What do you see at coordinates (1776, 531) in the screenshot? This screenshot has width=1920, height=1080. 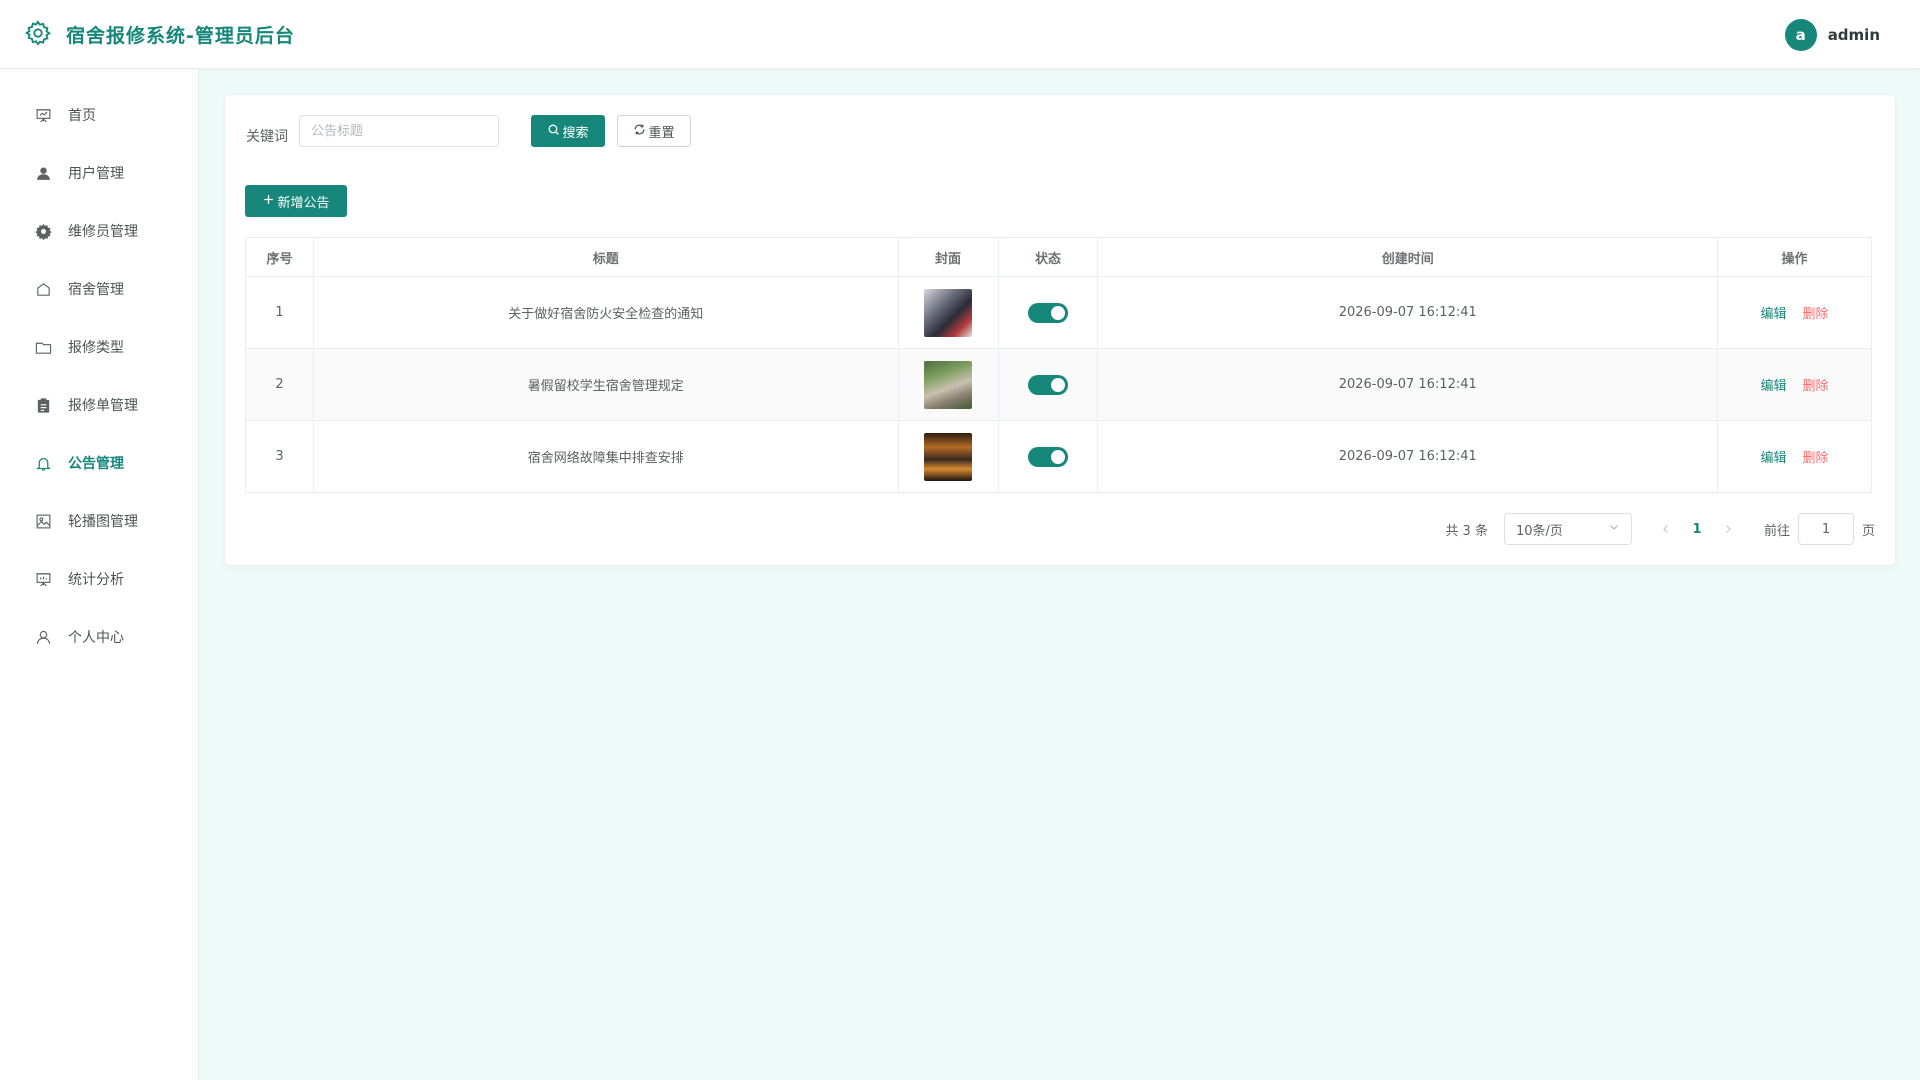 I see `goto-label: 前往` at bounding box center [1776, 531].